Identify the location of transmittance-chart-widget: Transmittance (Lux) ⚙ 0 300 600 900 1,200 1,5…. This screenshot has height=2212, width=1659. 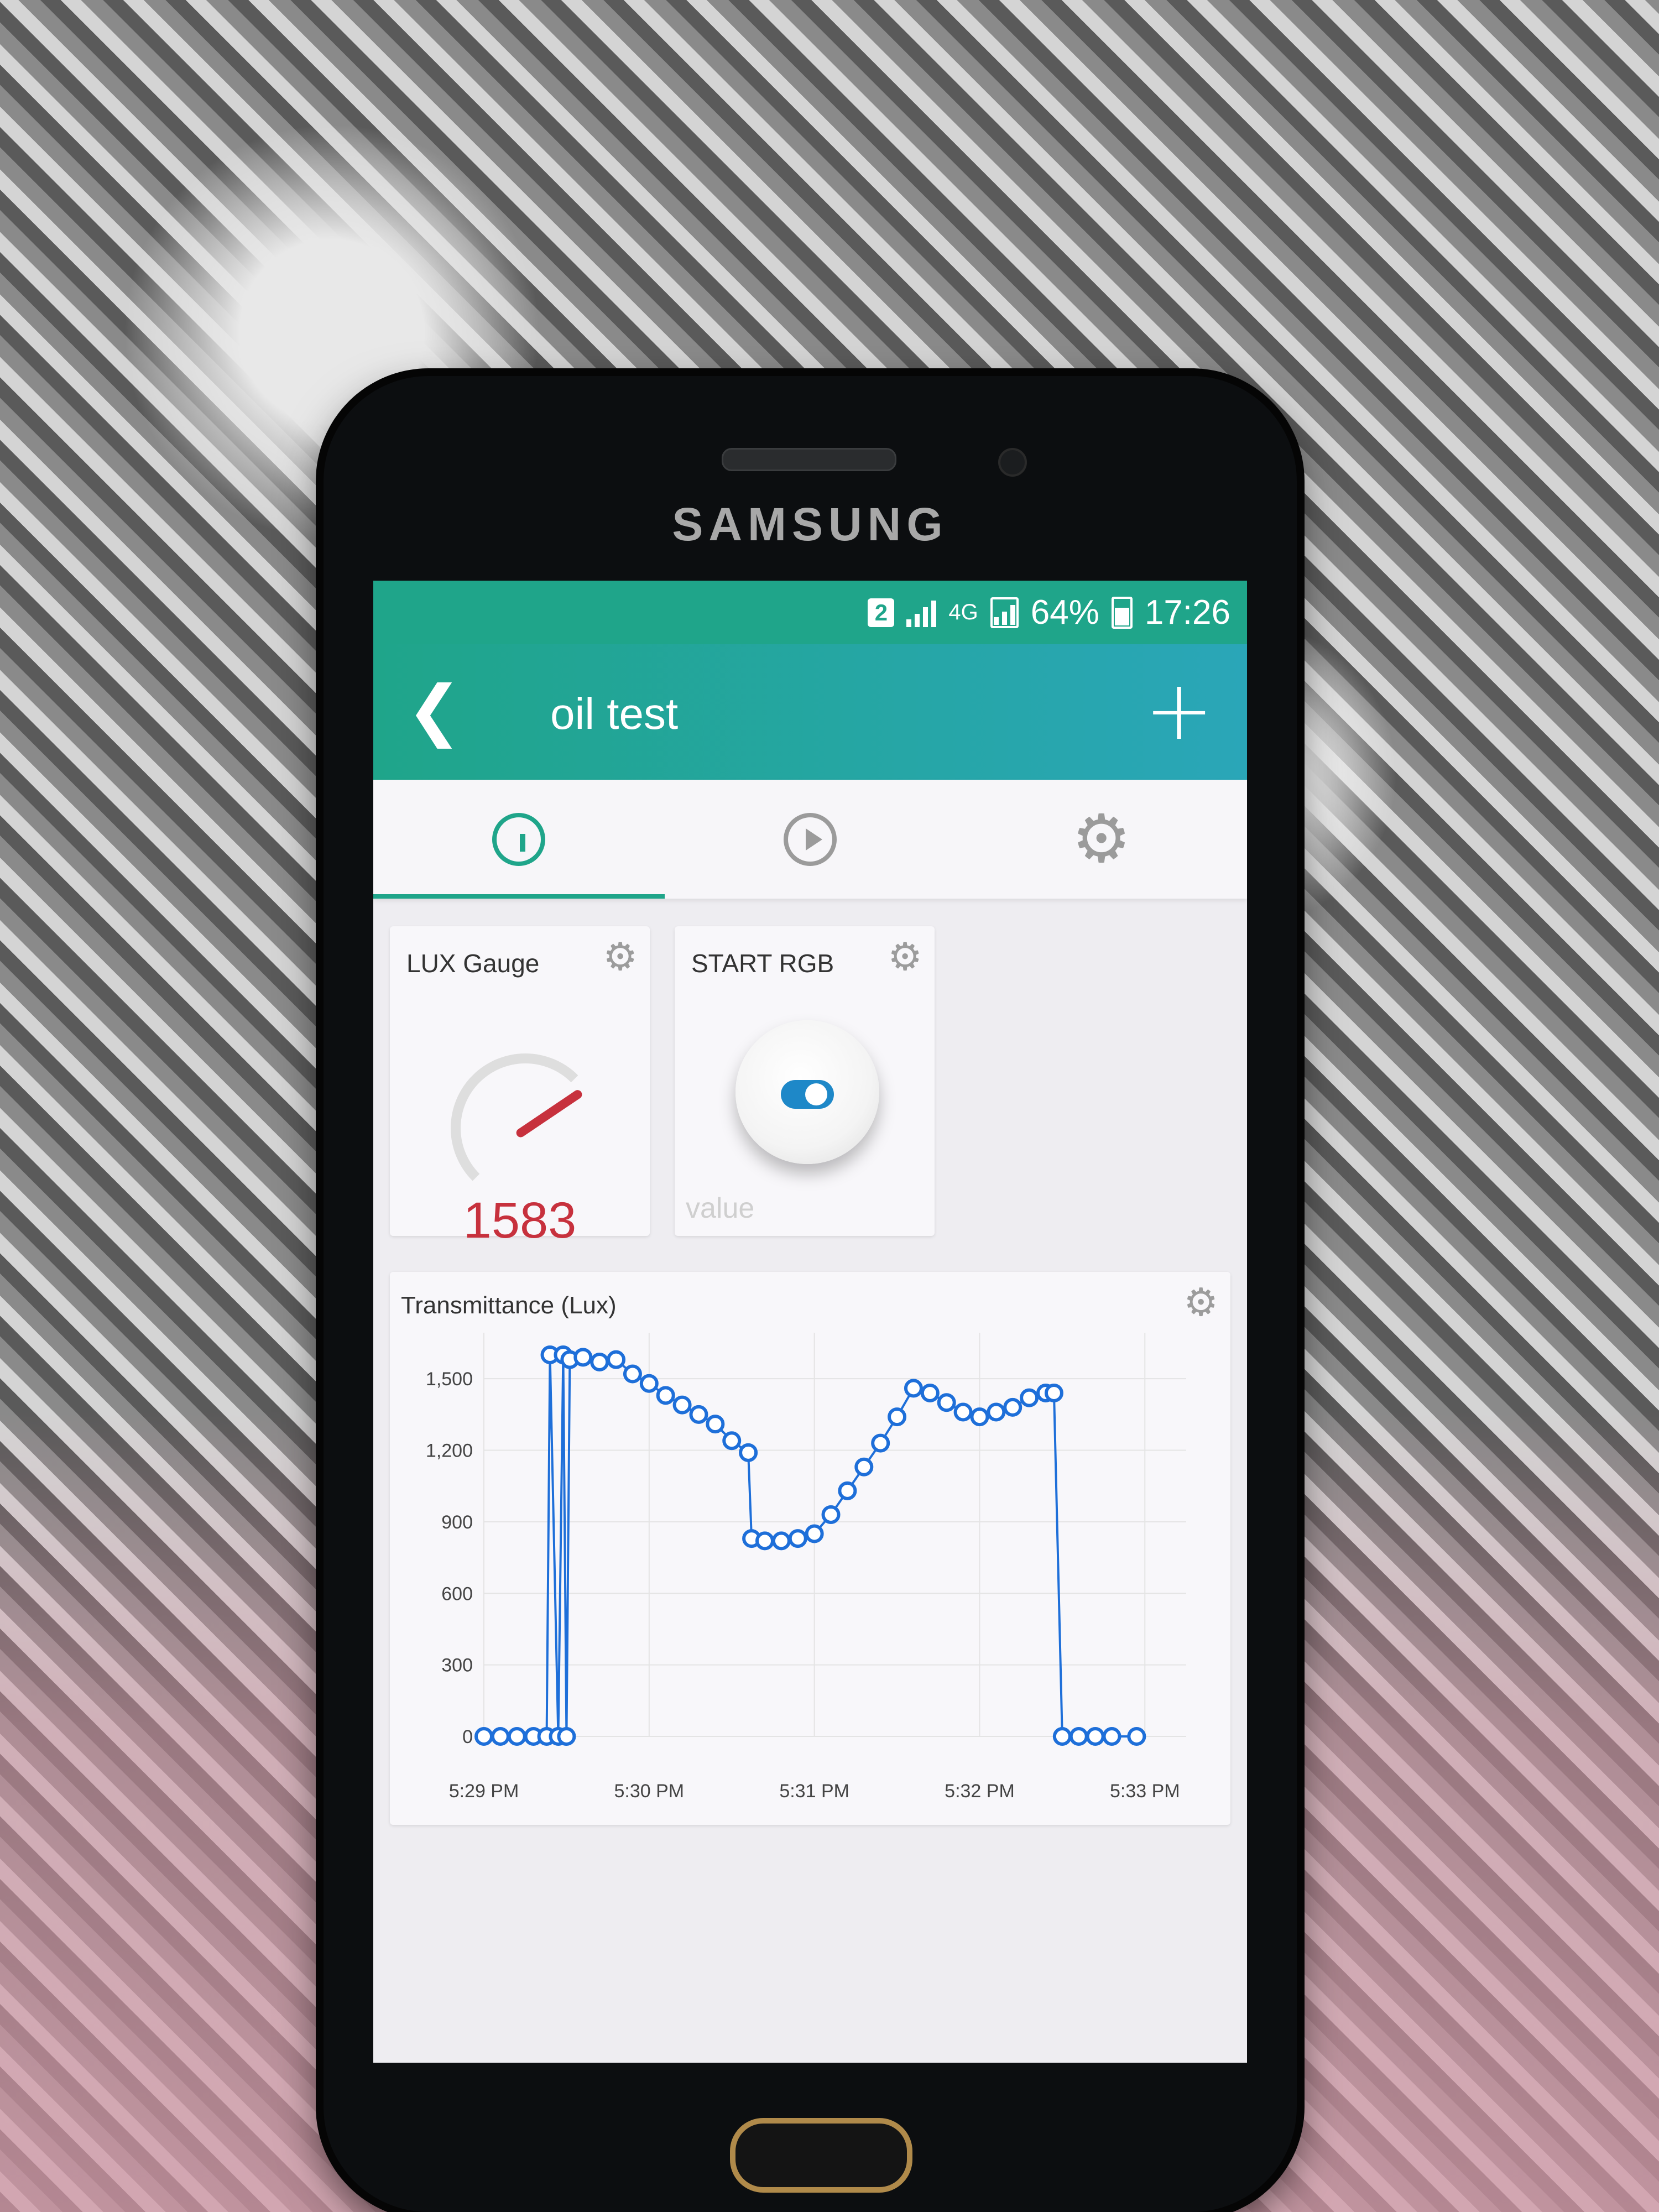
(810, 1549).